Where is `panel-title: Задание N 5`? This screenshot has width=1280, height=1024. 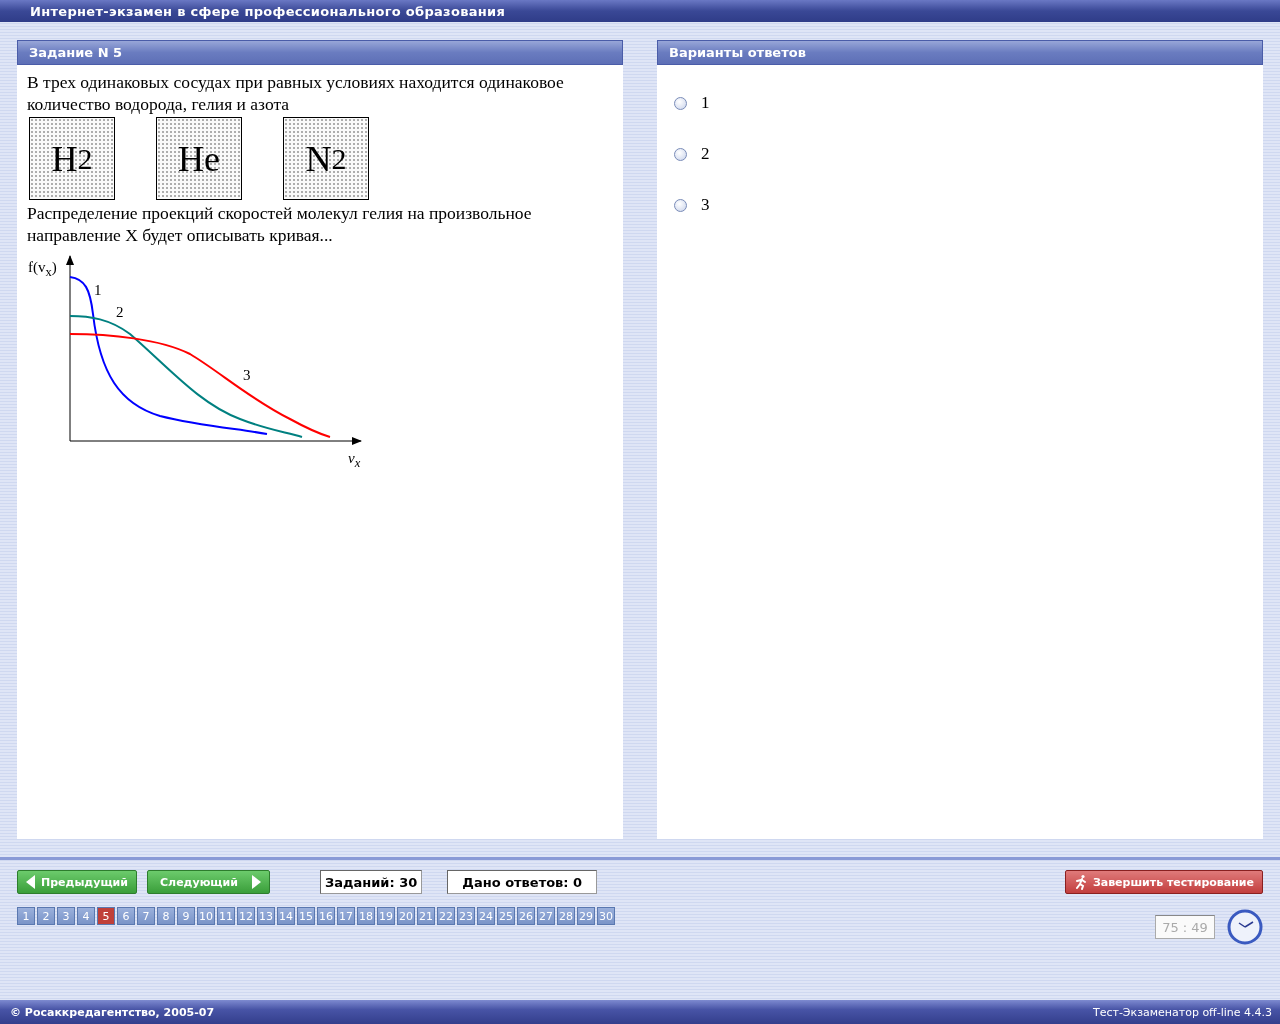
panel-title: Задание N 5 is located at coordinates (320, 52).